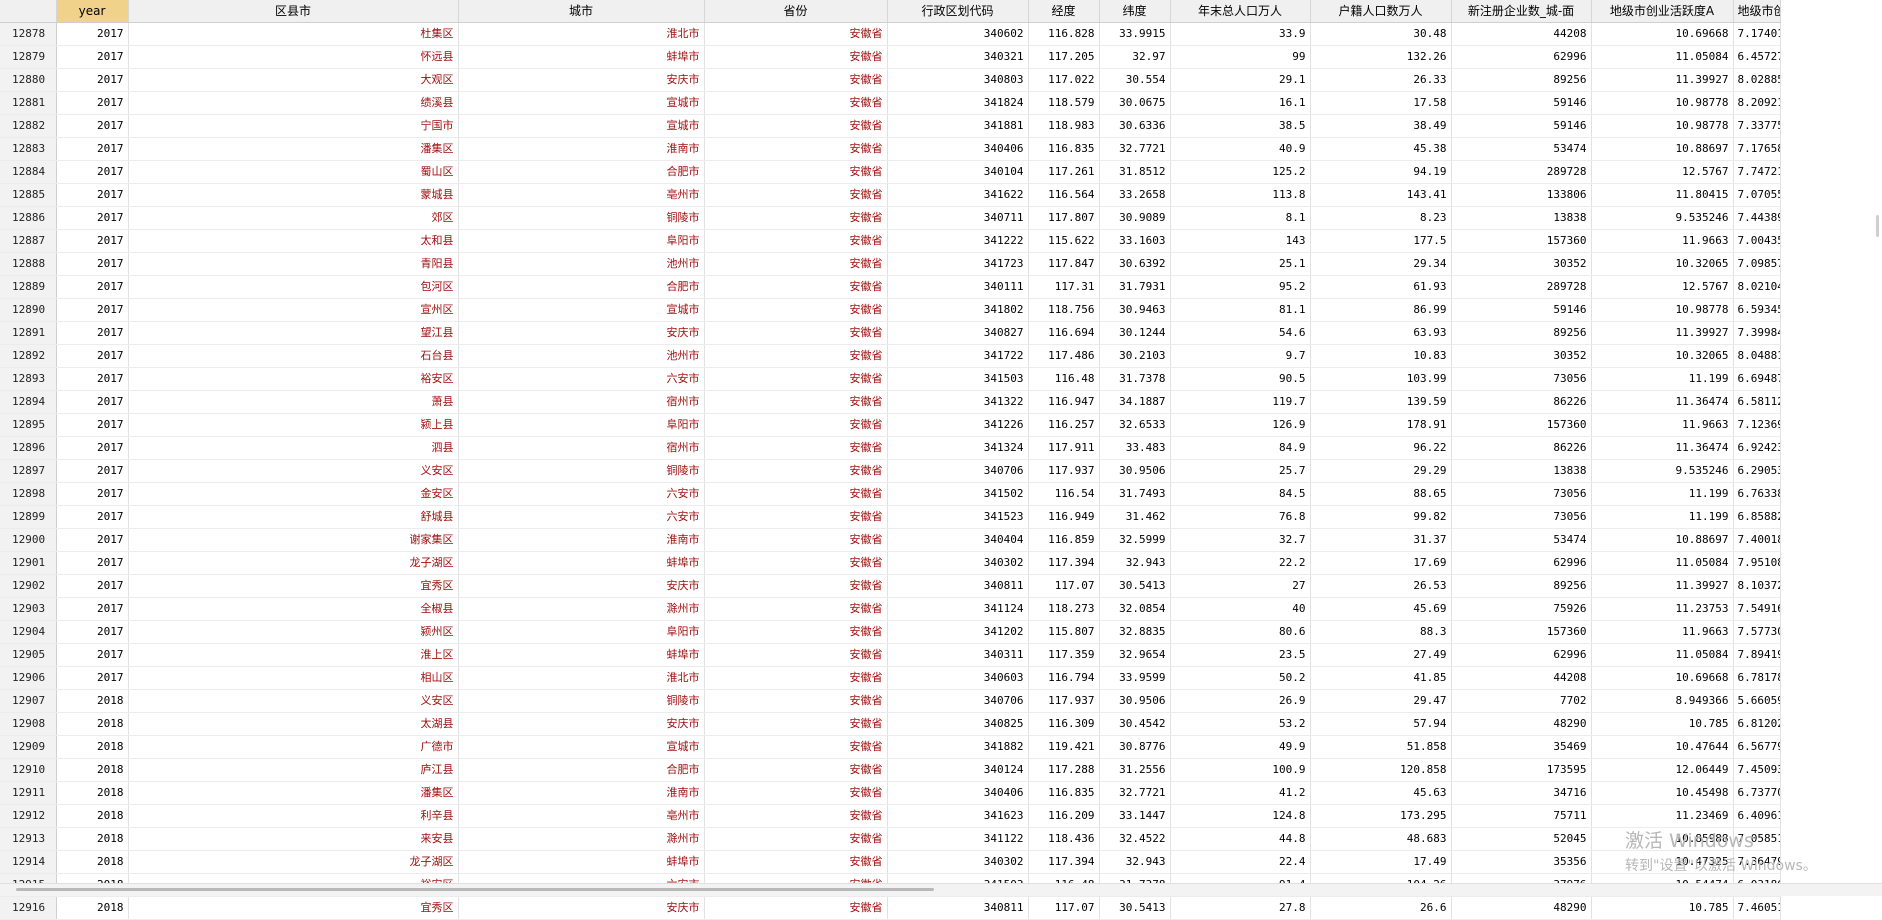 The height and width of the screenshot is (920, 1882). I want to click on total-population-cell: 113.8, so click(1240, 195).